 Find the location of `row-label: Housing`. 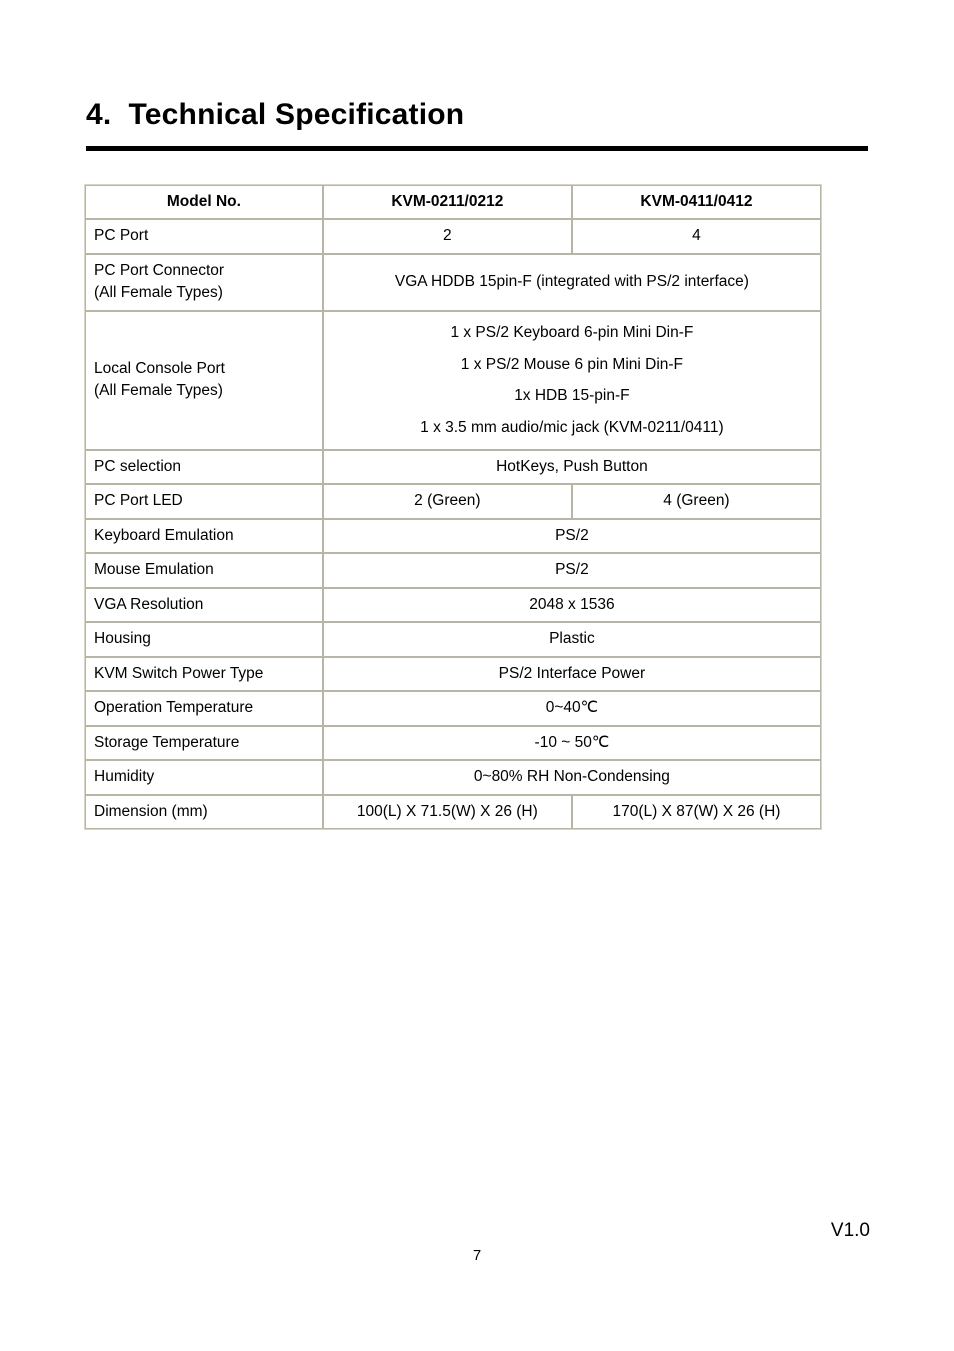

row-label: Housing is located at coordinates (204, 639).